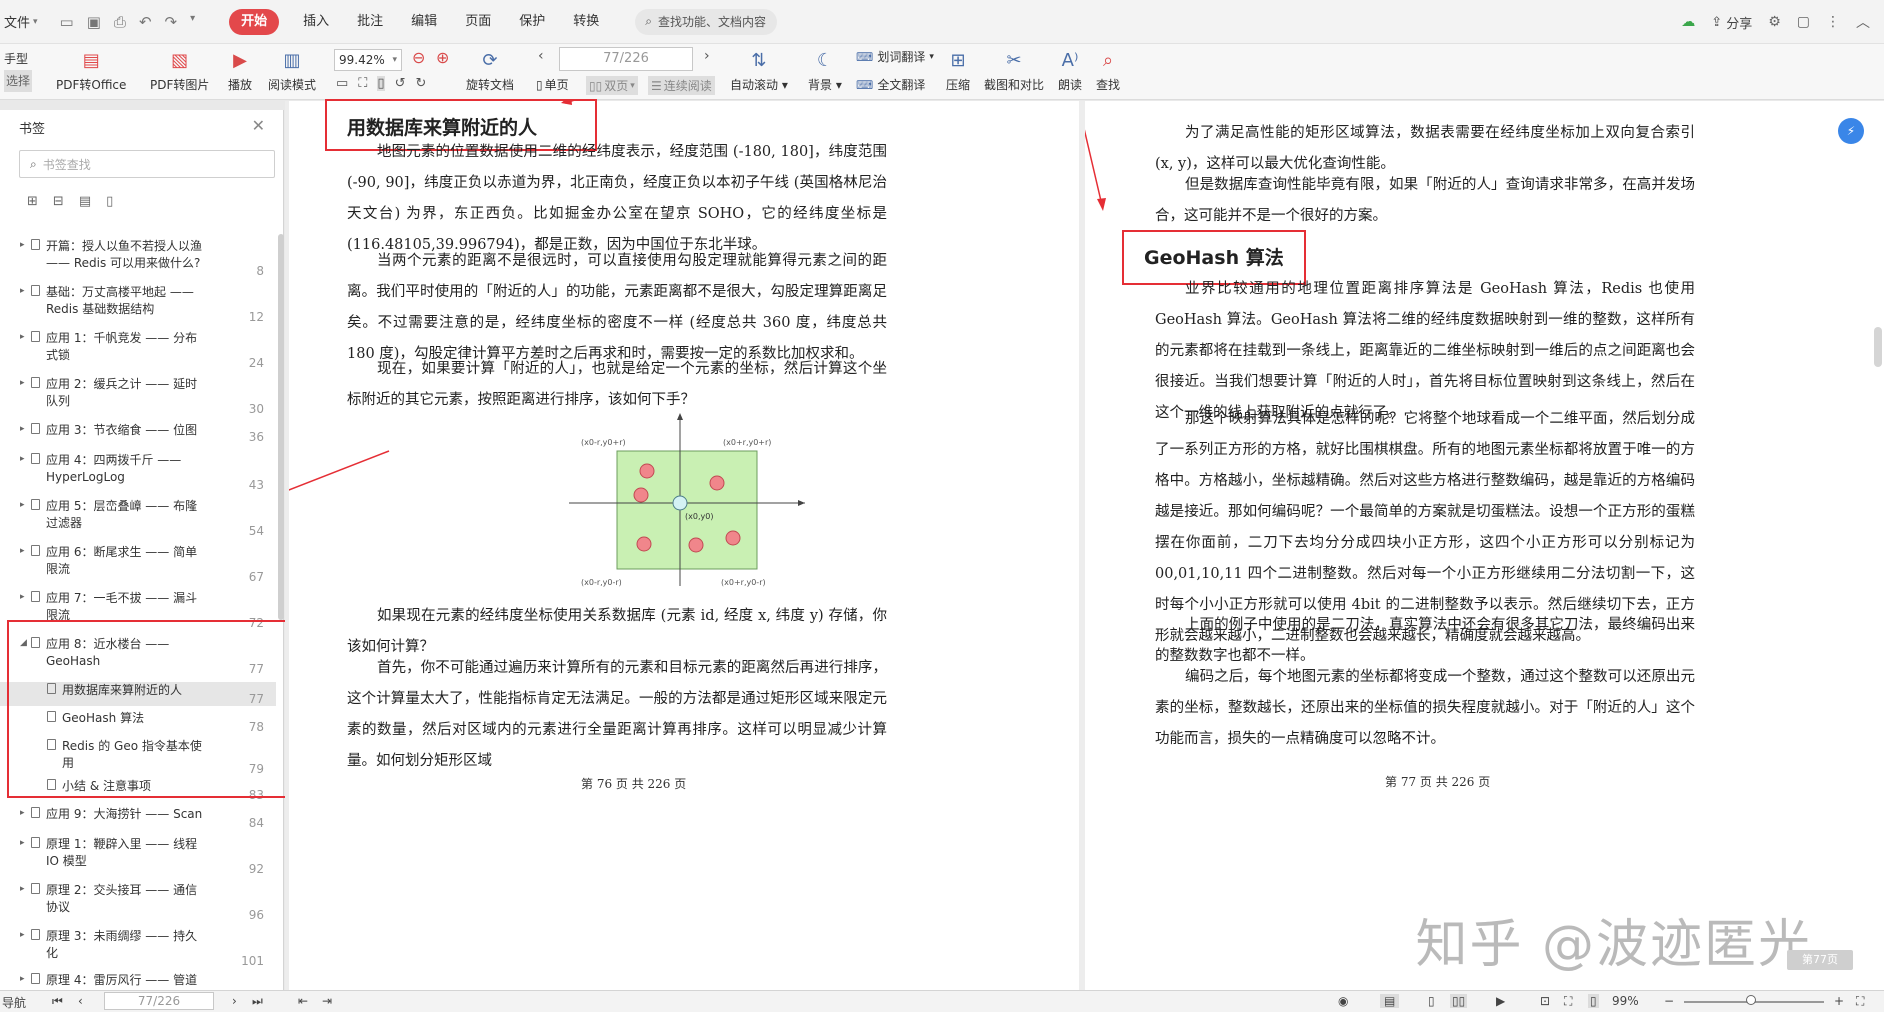 The image size is (1884, 1012). Describe the element at coordinates (21, 21) in the screenshot. I see `file-menu: 文件 ▾` at that location.